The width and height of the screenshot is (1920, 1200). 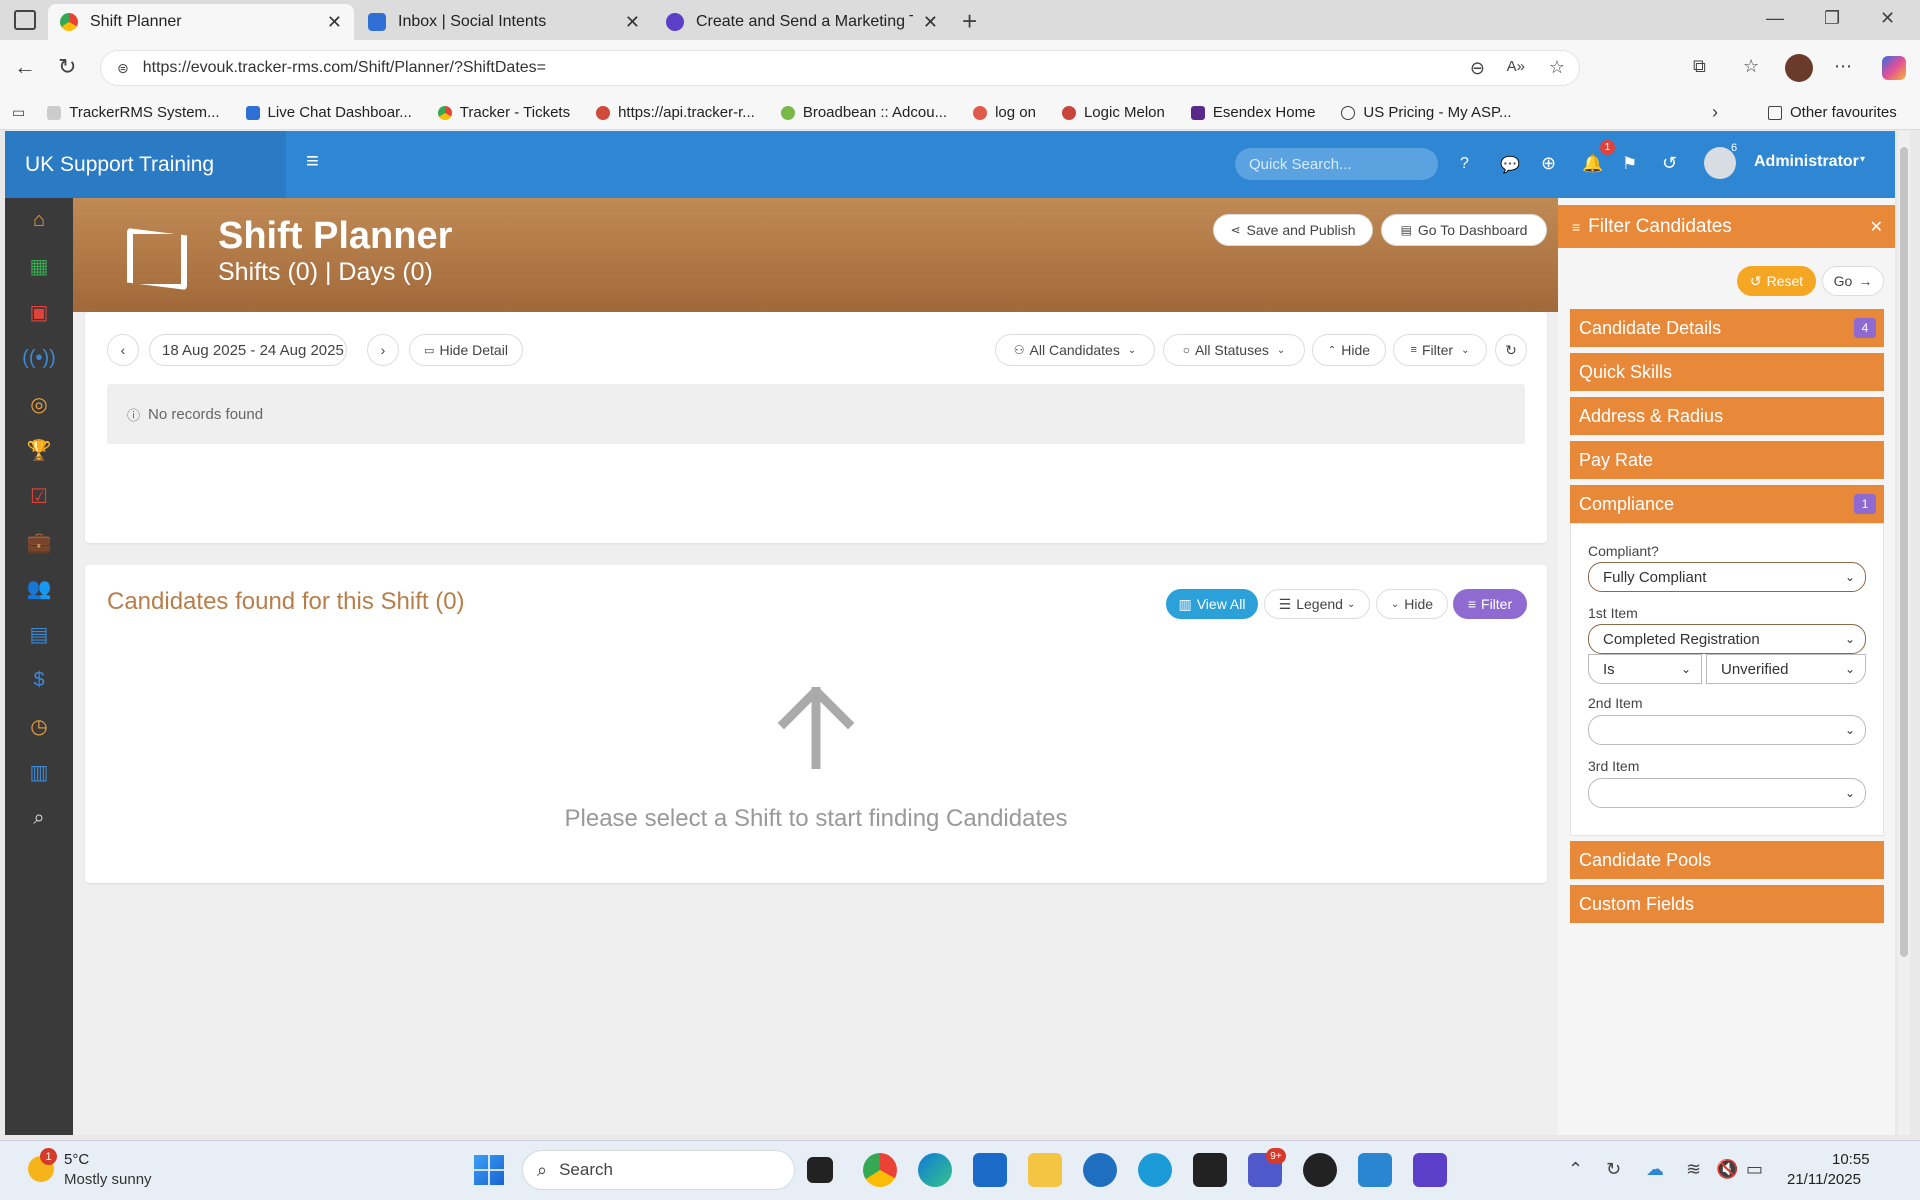 What do you see at coordinates (1430, 1170) in the screenshot?
I see `marketing-app-icon` at bounding box center [1430, 1170].